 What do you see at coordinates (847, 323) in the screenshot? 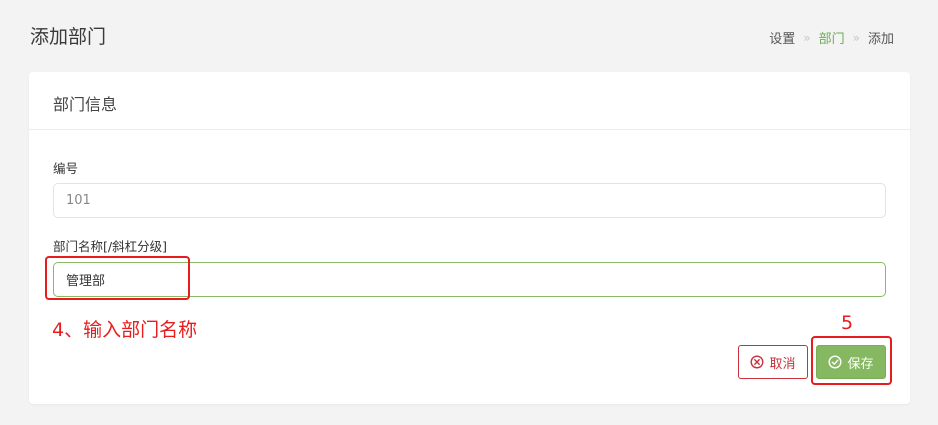
I see `annotation-step-5: 5` at bounding box center [847, 323].